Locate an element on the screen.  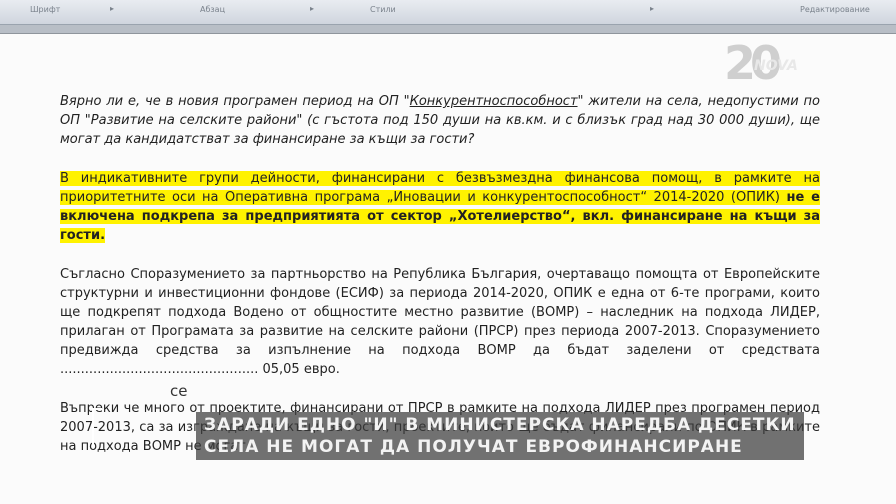
logo-brand: NOVA is located at coordinates (776, 66).